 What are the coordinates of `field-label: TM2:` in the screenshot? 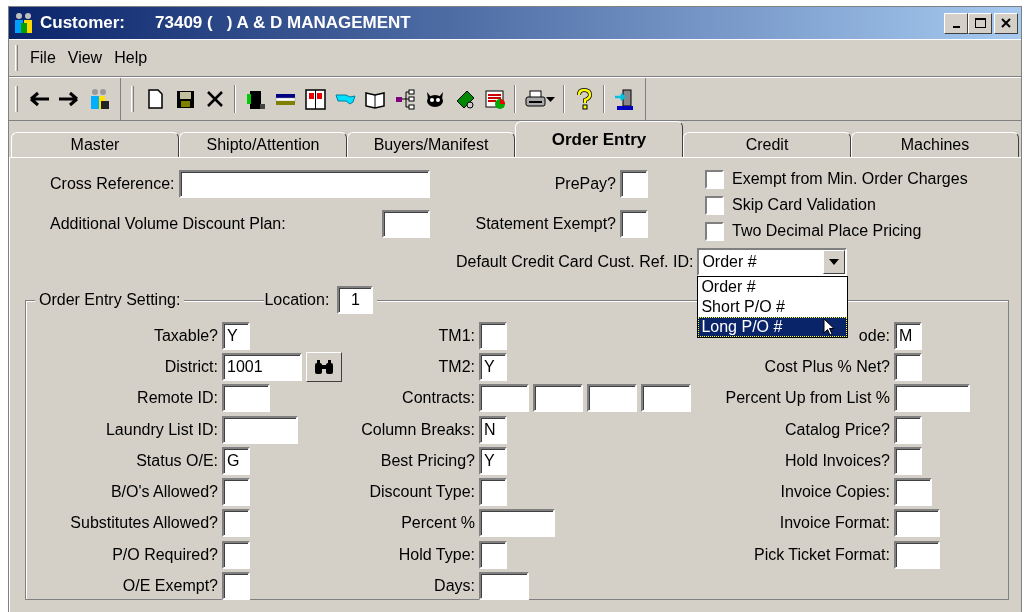 It's located at (456, 366).